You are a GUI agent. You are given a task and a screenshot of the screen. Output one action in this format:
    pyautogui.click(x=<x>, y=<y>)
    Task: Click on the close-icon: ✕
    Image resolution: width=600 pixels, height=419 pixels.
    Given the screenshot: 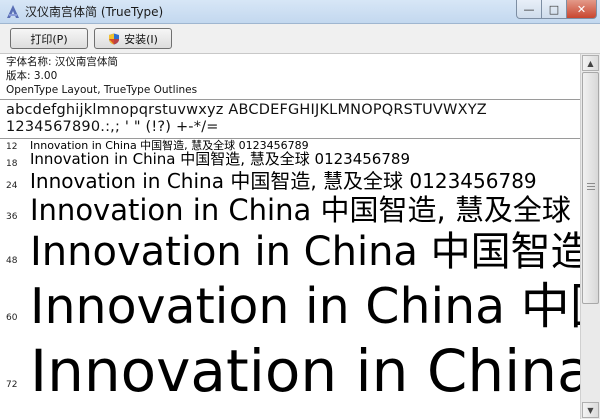 What is the action you would take?
    pyautogui.click(x=581, y=9)
    